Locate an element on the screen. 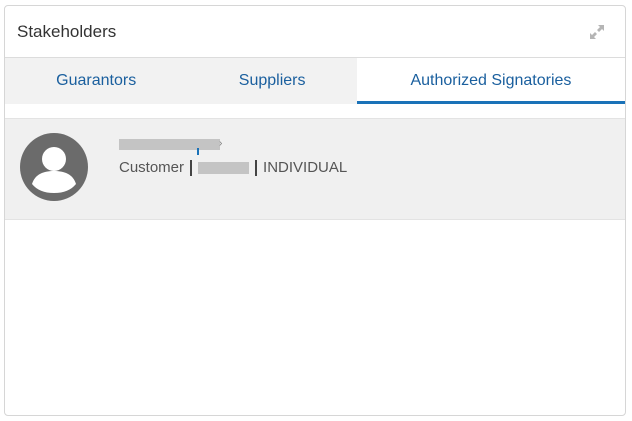 The height and width of the screenshot is (421, 632). tab-authorized-signatories: Authorized Signatories is located at coordinates (490, 81).